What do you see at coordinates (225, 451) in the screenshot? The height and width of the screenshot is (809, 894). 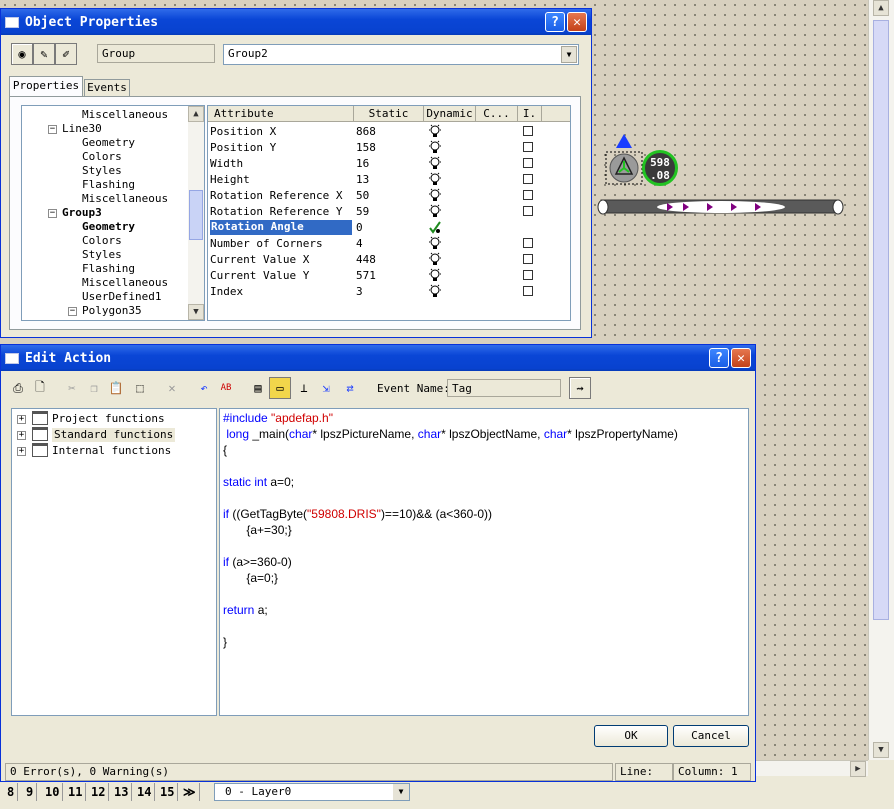 I see `code-line: {` at bounding box center [225, 451].